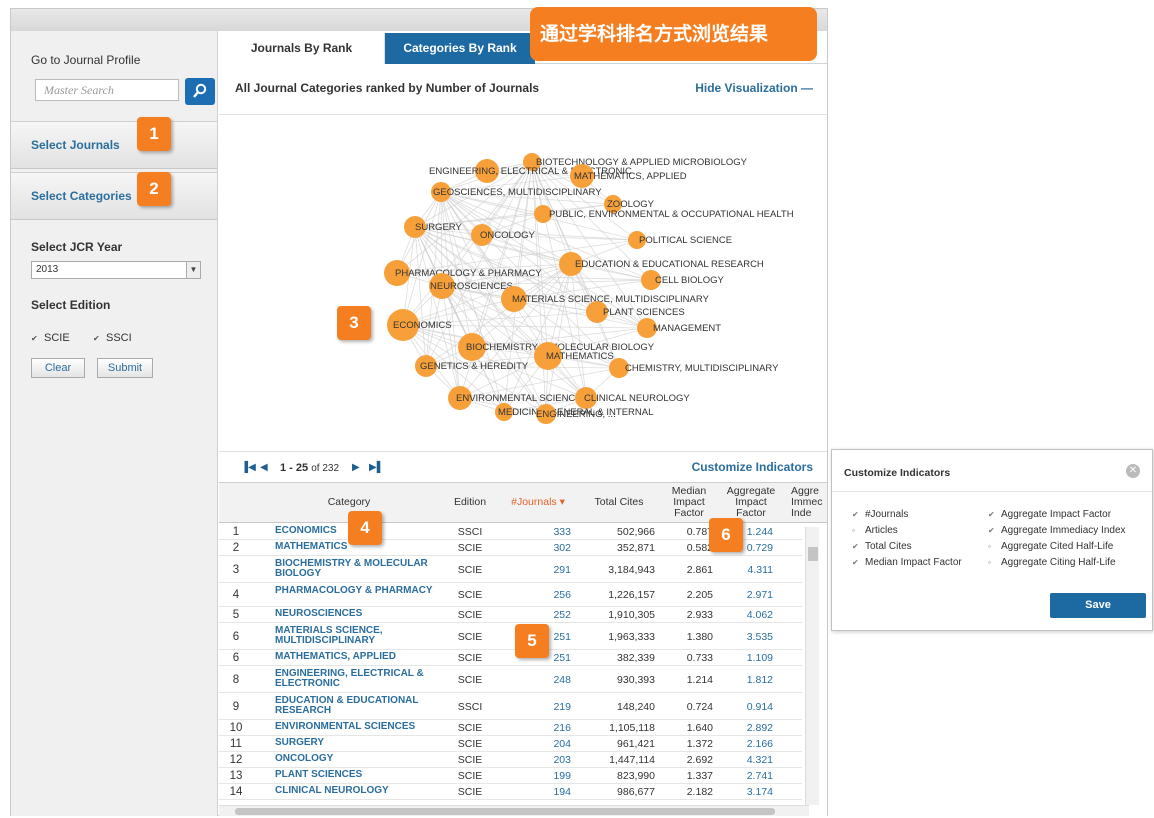 The width and height of the screenshot is (1154, 818). What do you see at coordinates (376, 467) in the screenshot?
I see `last-page-icon: ▶▌` at bounding box center [376, 467].